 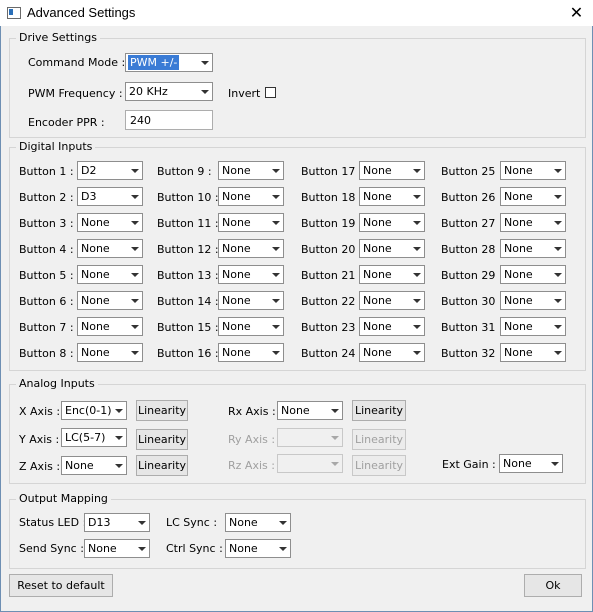 I want to click on button-12-select: None, so click(x=251, y=248).